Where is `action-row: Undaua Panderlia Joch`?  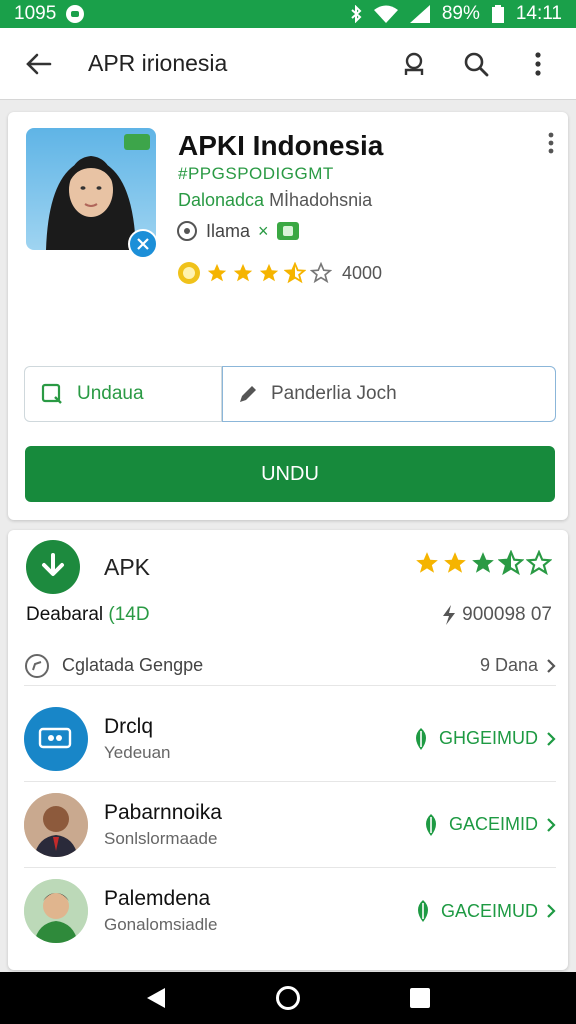 action-row: Undaua Panderlia Joch is located at coordinates (290, 394).